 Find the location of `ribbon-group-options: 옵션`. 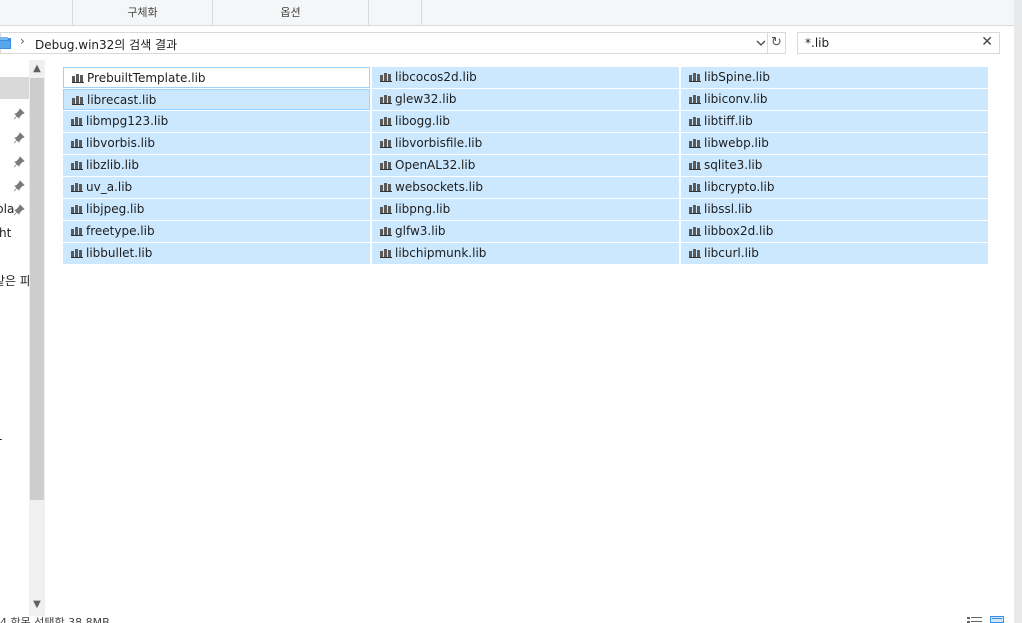

ribbon-group-options: 옵션 is located at coordinates (291, 13).